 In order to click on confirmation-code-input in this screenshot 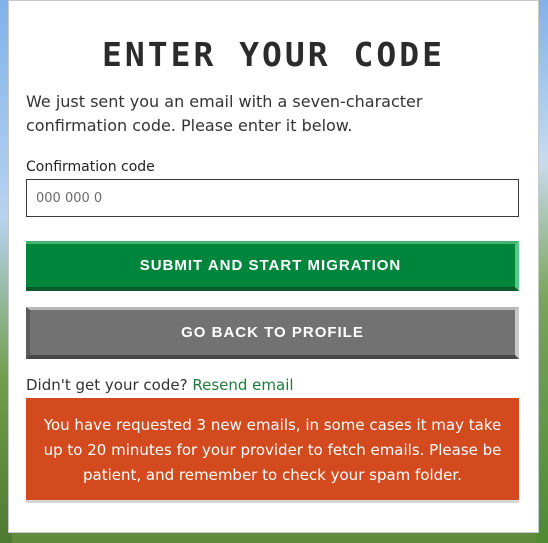, I will do `click(272, 198)`.